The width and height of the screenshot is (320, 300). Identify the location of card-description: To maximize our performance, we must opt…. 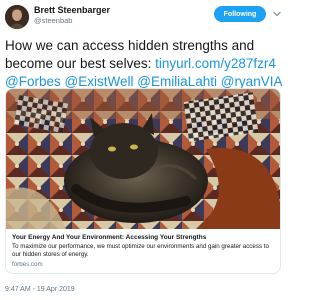
(140, 250).